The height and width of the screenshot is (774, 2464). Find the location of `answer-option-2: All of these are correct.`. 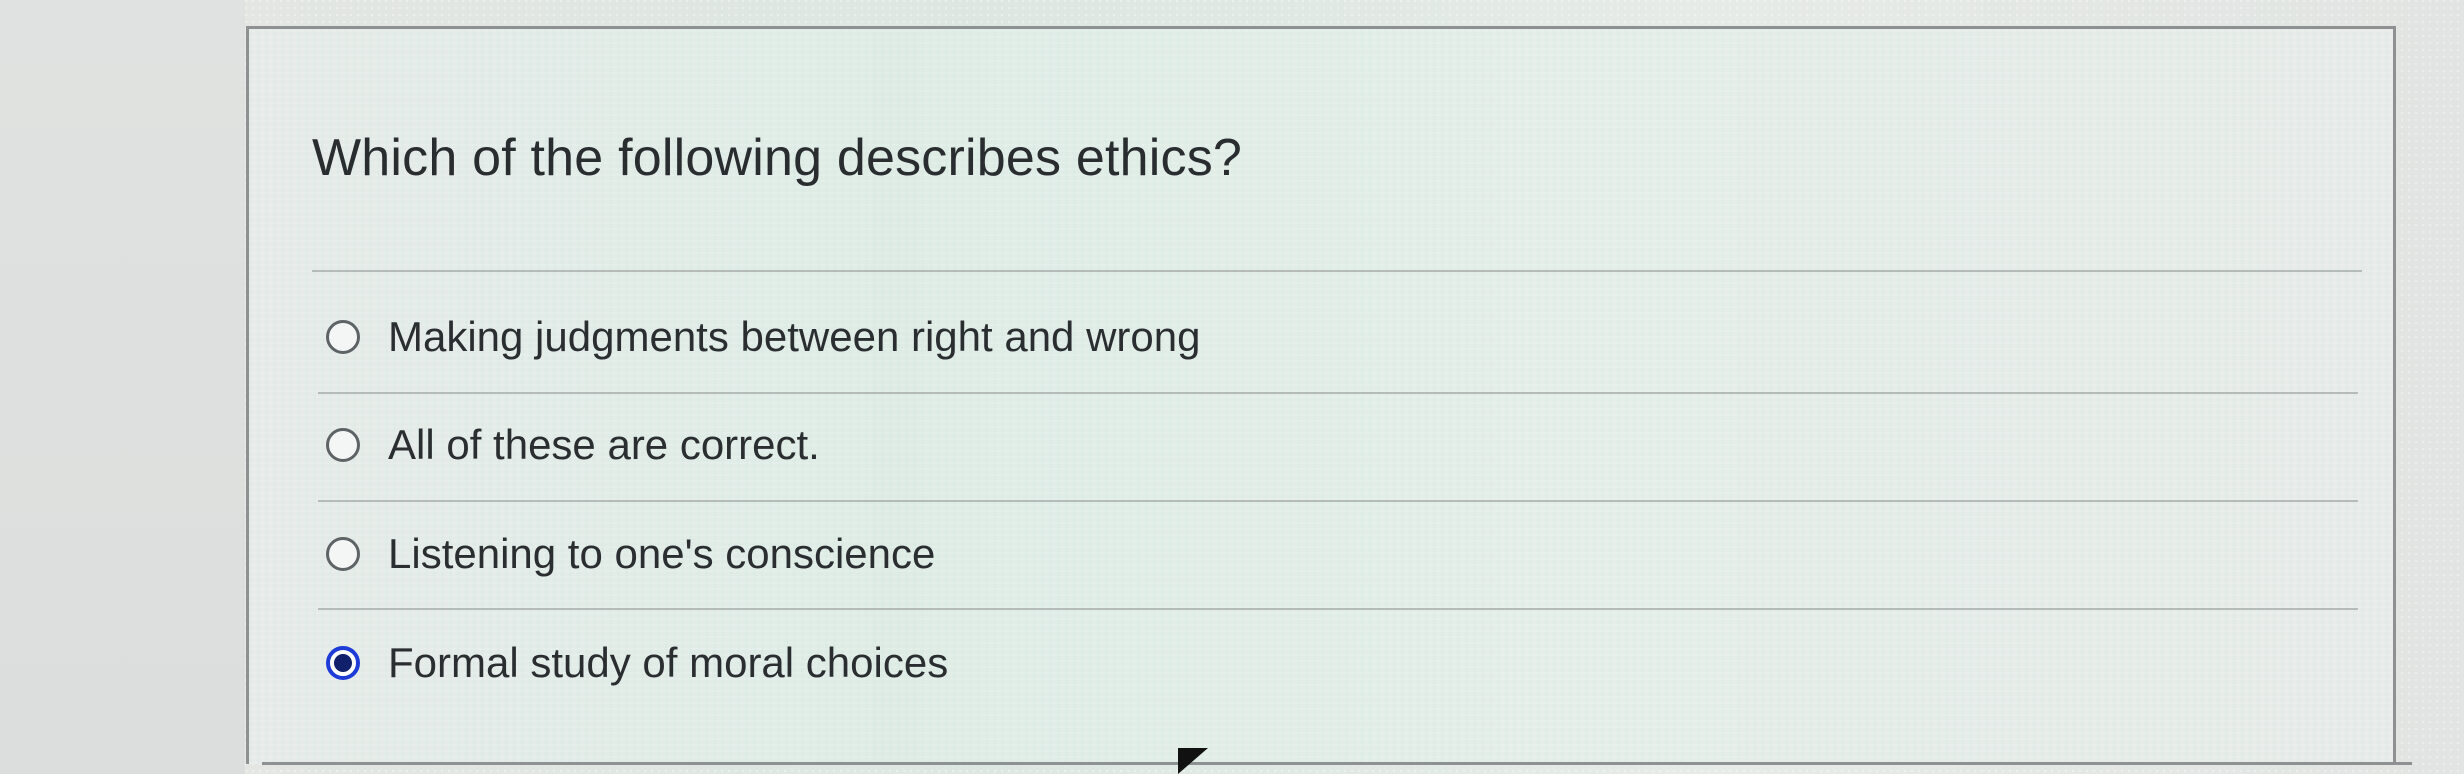

answer-option-2: All of these are correct. is located at coordinates (573, 445).